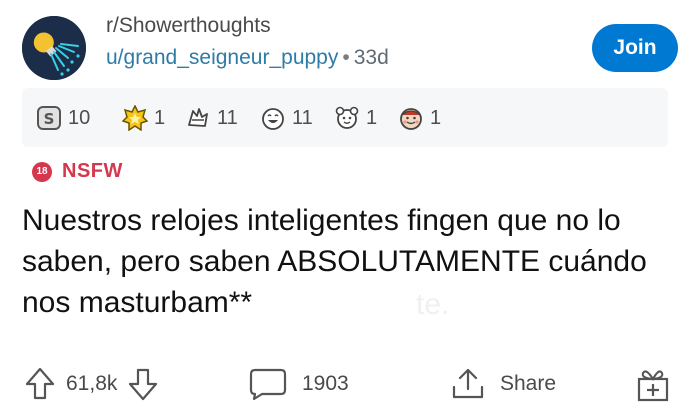 The image size is (700, 415). What do you see at coordinates (411, 119) in the screenshot?
I see `hugz-award-icon` at bounding box center [411, 119].